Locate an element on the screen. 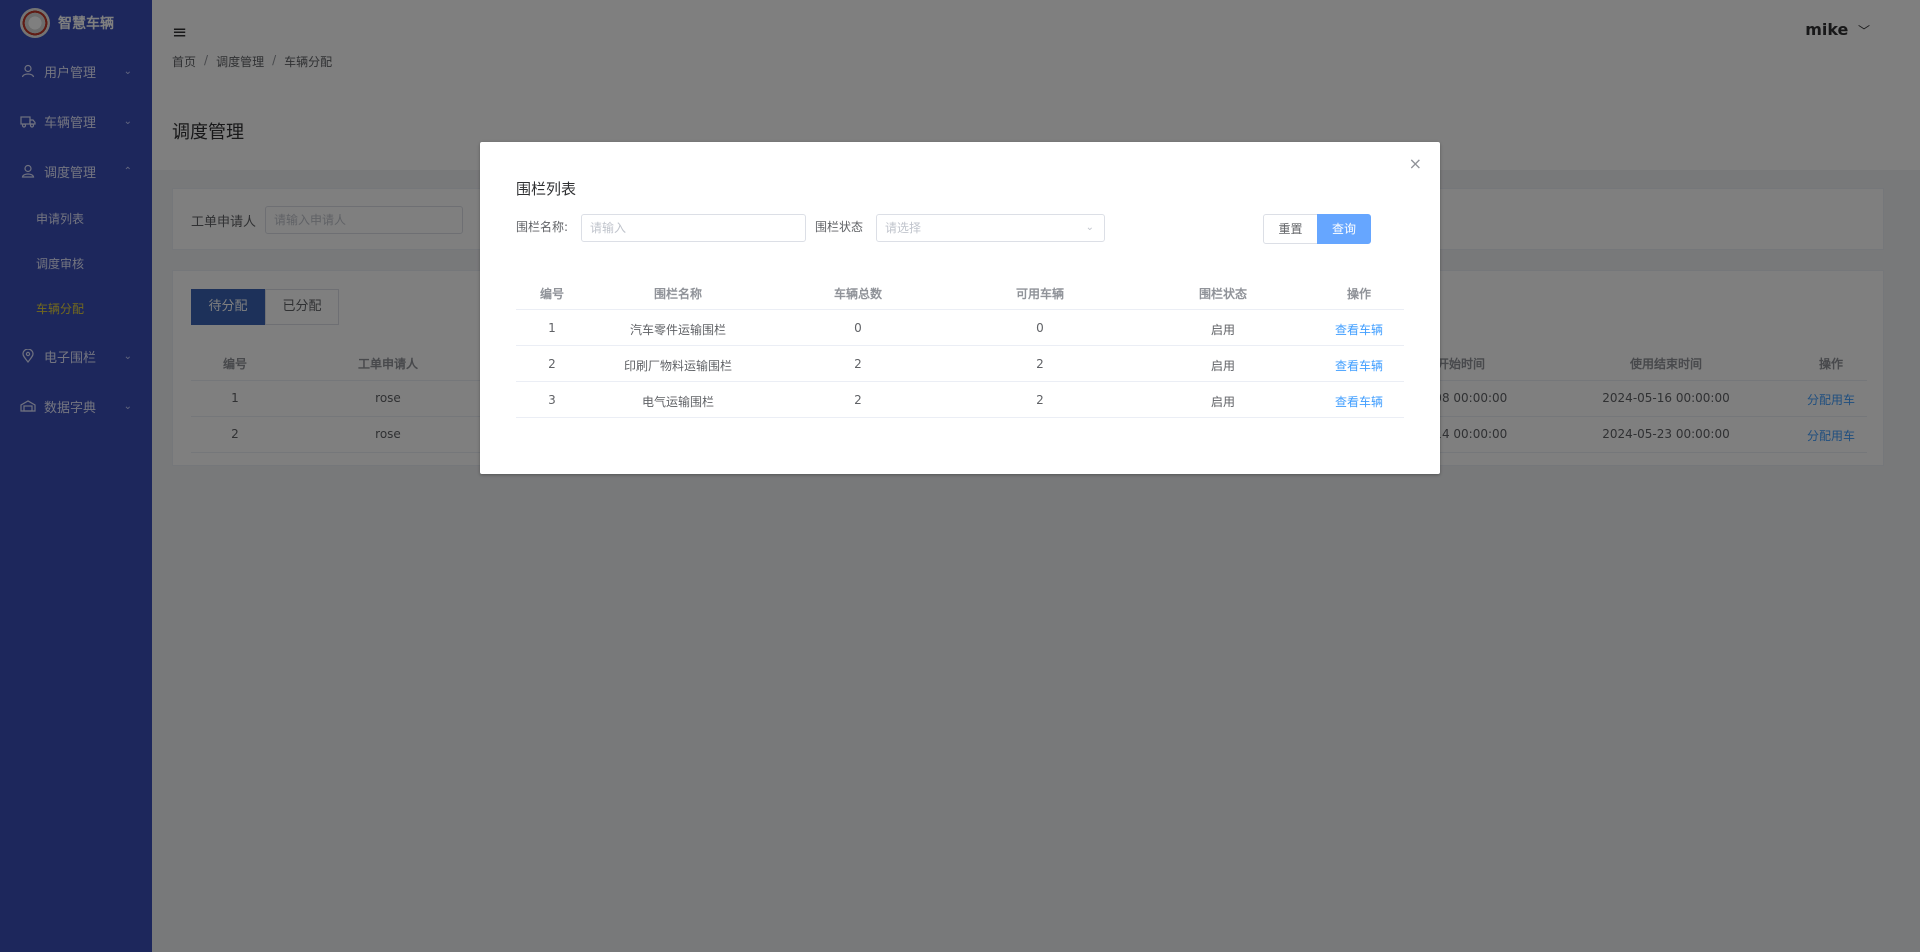 The height and width of the screenshot is (952, 1920). reset-button: 重置 is located at coordinates (1290, 229).